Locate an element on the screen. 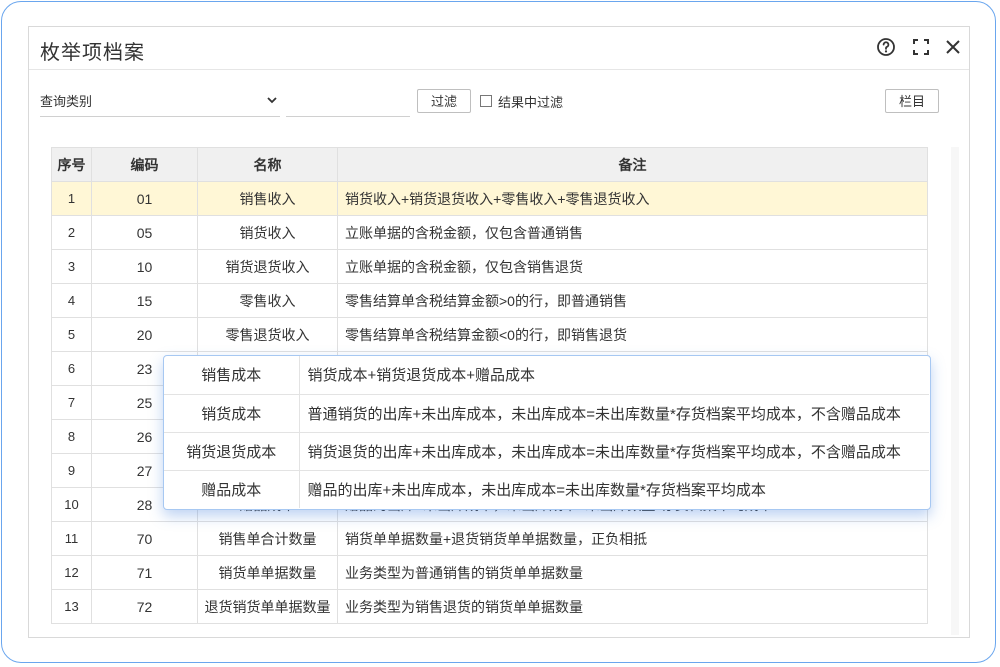 This screenshot has width=1000, height=667. query-category-value: 查询类别 is located at coordinates (66, 101).